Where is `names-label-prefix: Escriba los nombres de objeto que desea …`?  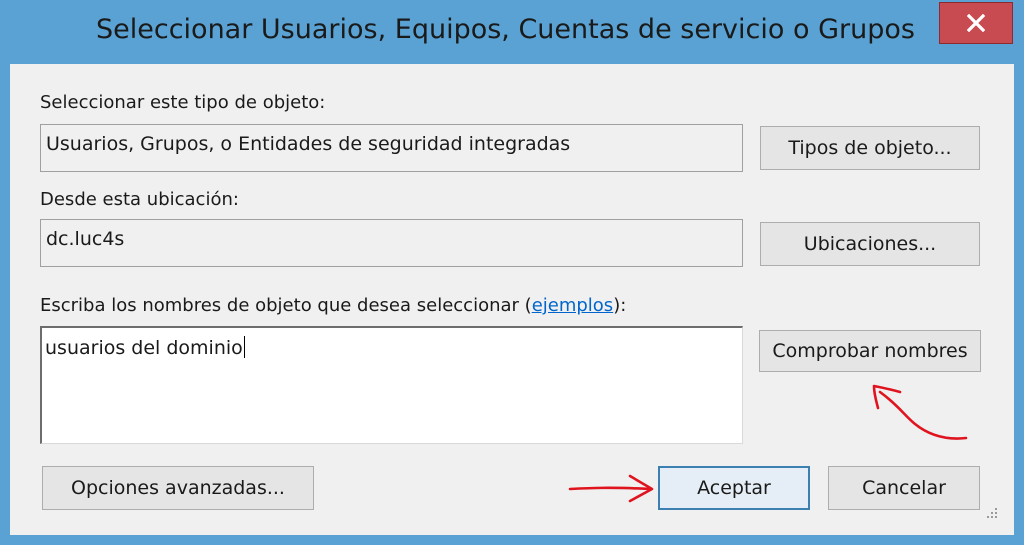
names-label-prefix: Escriba los nombres de objeto que desea … is located at coordinates (286, 305).